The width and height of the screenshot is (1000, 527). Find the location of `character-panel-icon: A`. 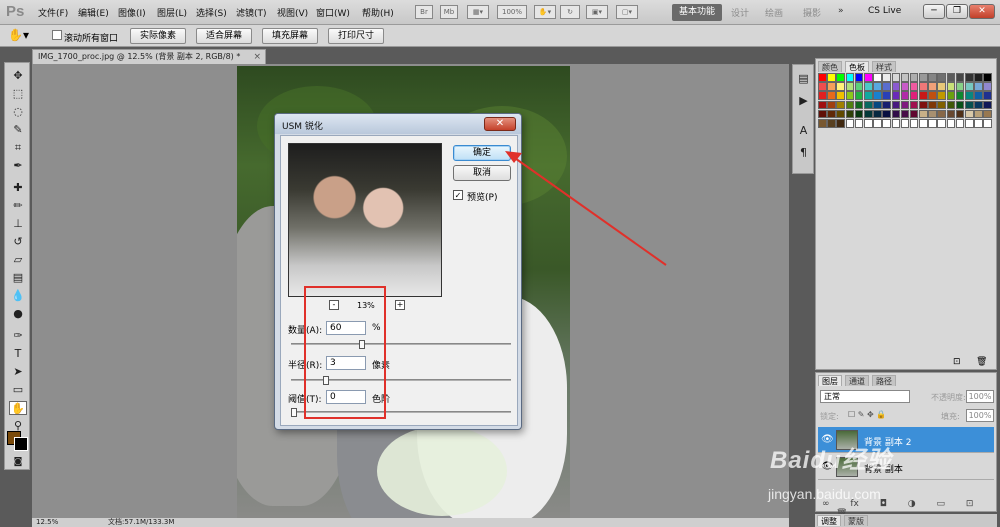

character-panel-icon: A is located at coordinates (803, 130).